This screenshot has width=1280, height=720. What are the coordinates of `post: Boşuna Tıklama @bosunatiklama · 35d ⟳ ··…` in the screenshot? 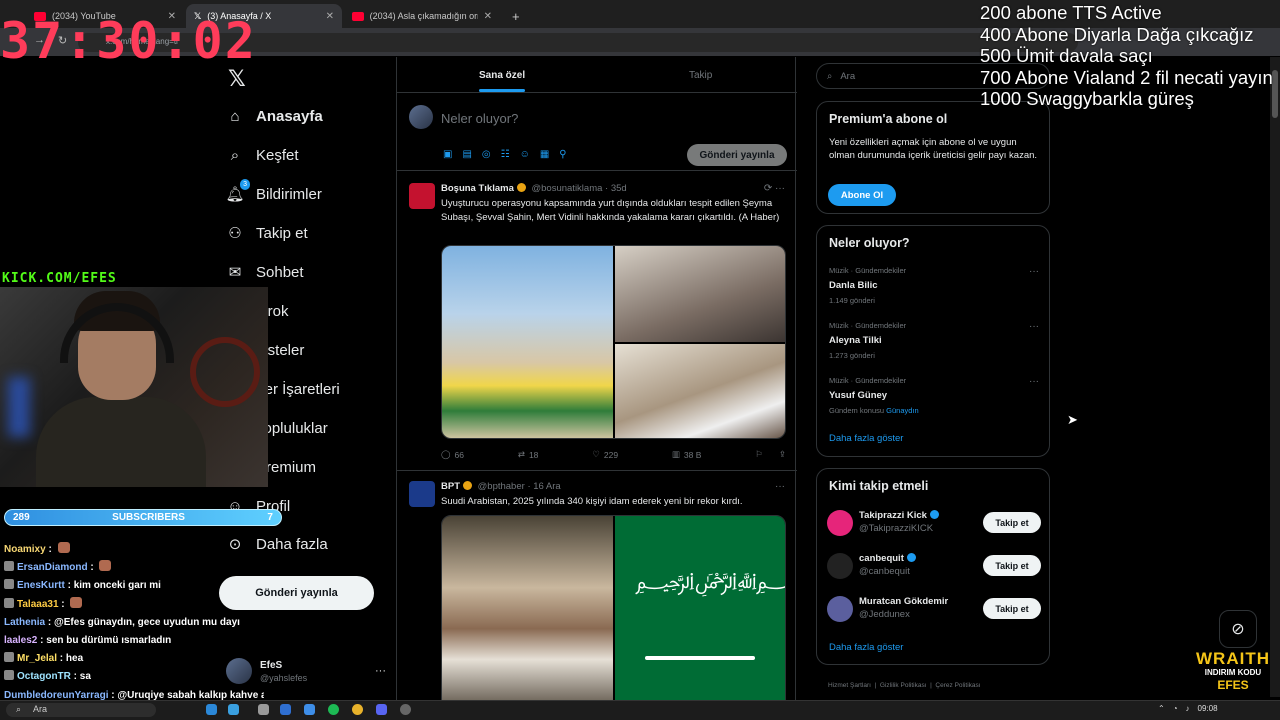 It's located at (597, 321).